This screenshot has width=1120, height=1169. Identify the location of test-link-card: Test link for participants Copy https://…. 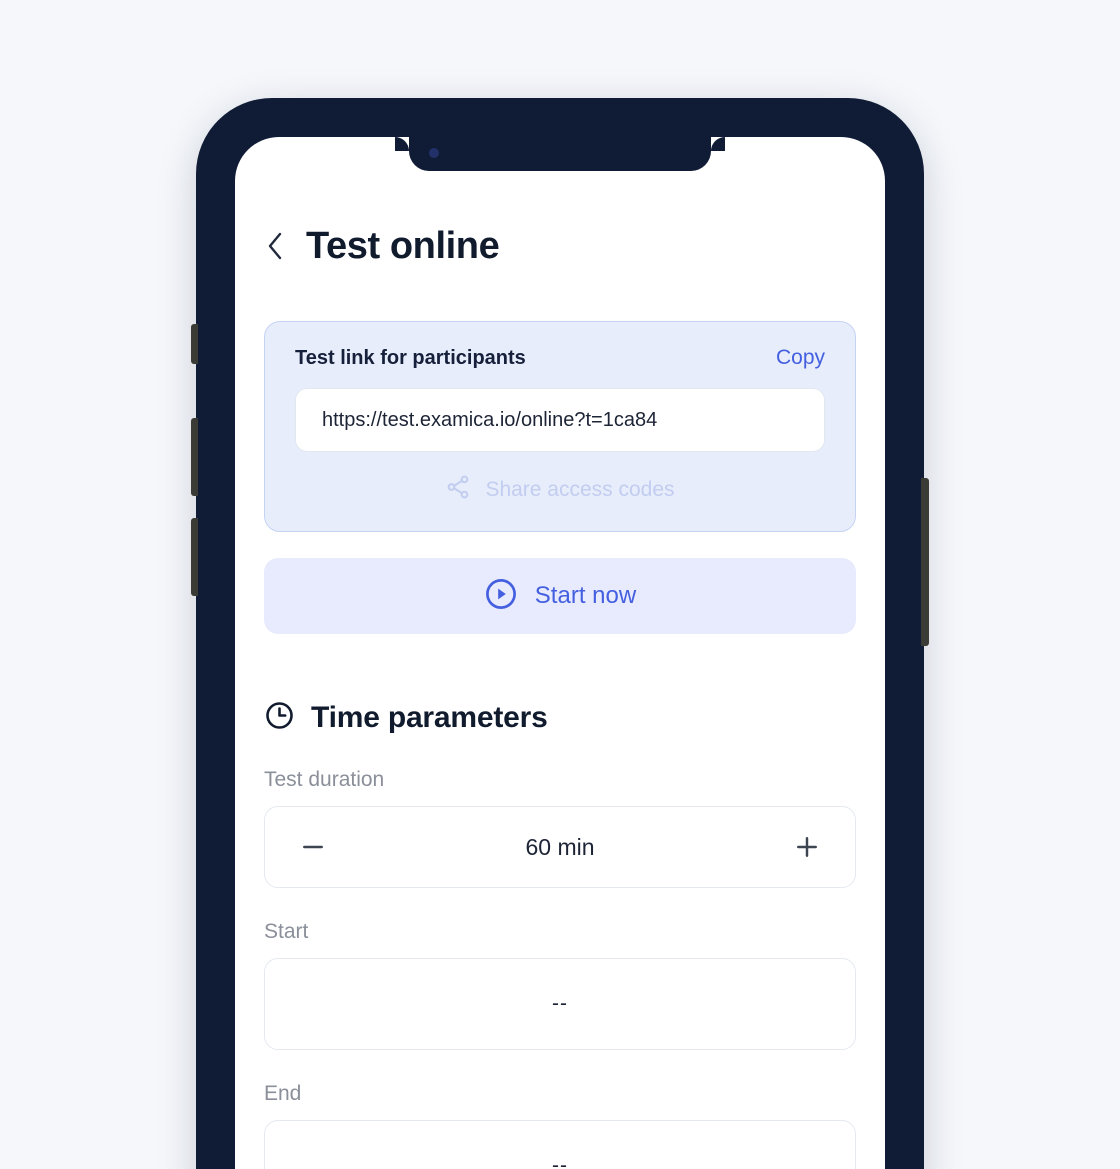
(560, 426).